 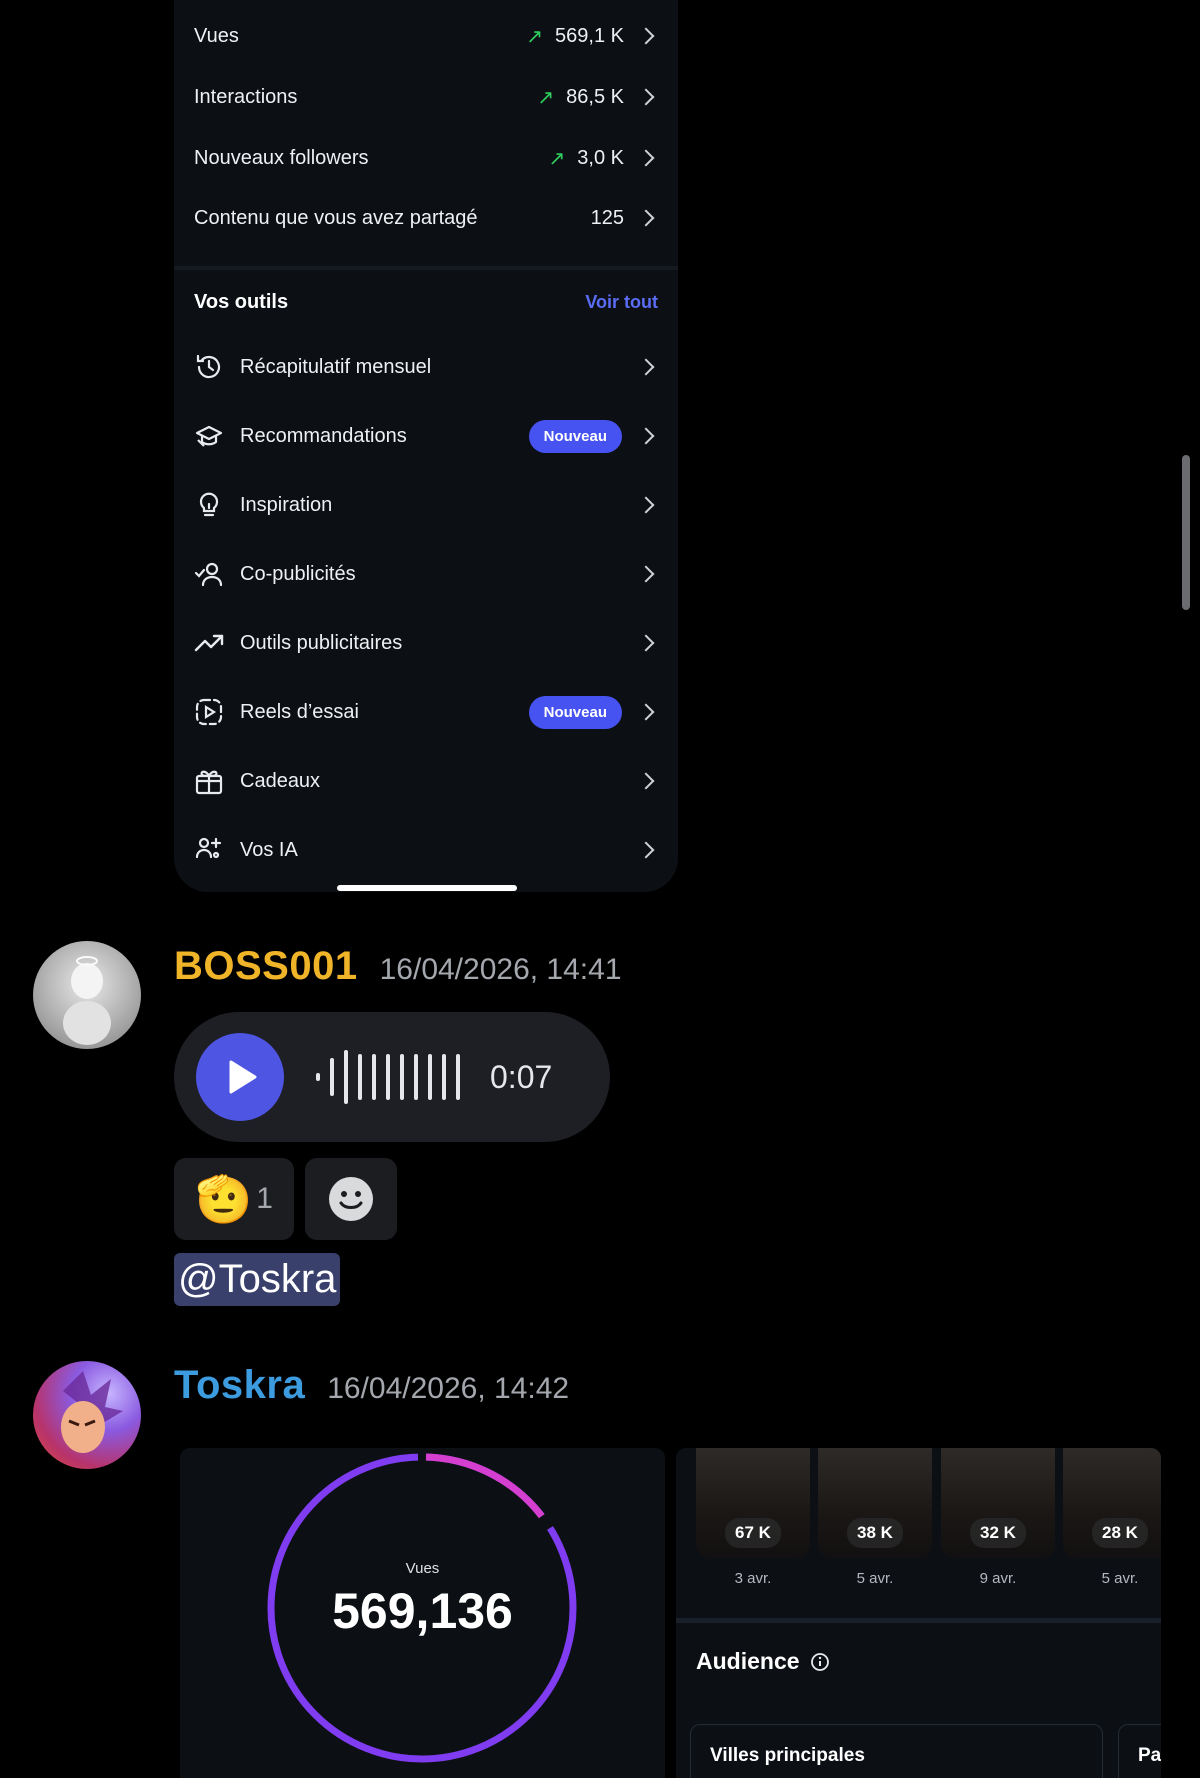 I want to click on home-indicator, so click(x=427, y=888).